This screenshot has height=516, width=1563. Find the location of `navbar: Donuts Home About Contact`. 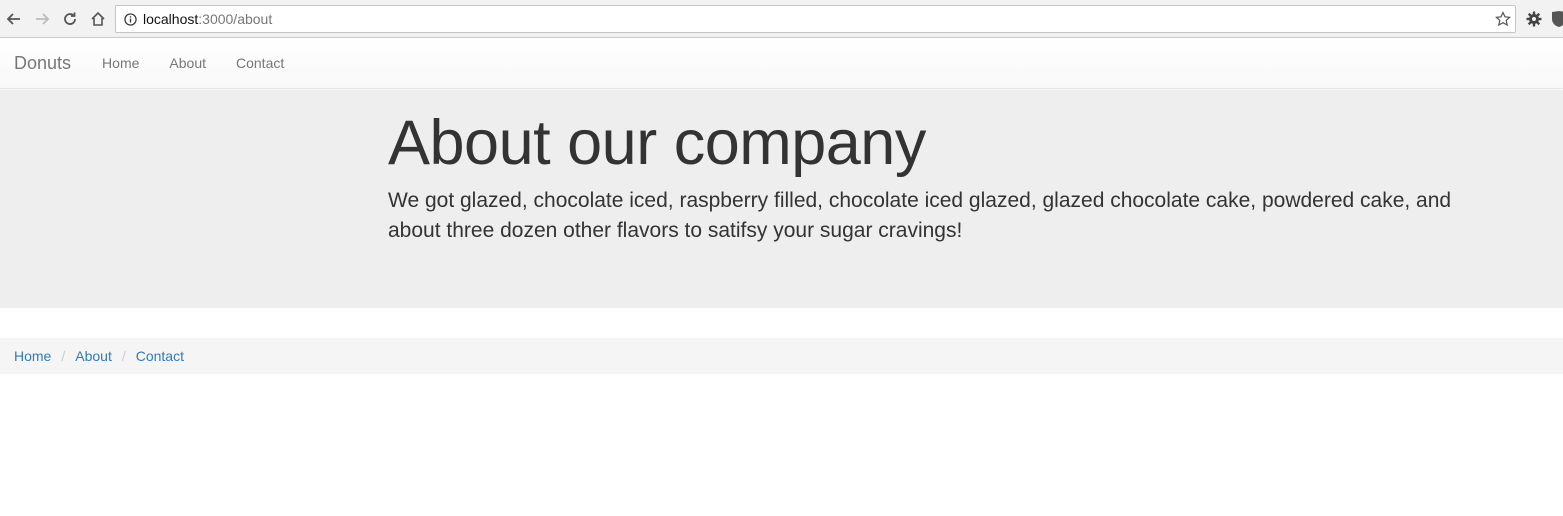

navbar: Donuts Home About Contact is located at coordinates (781, 63).